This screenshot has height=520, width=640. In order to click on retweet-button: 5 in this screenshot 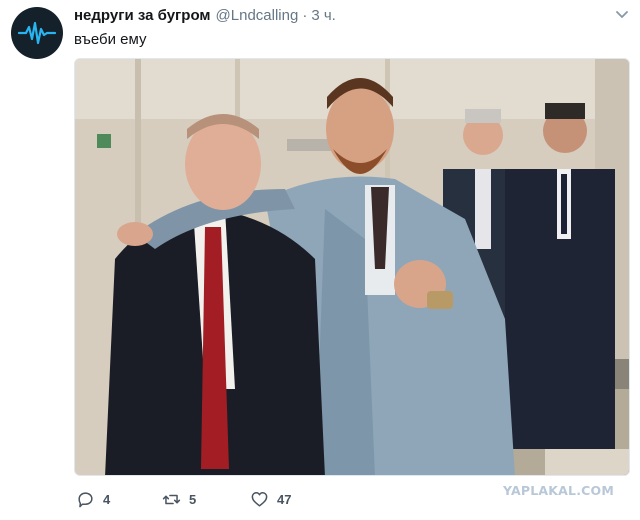, I will do `click(179, 499)`.